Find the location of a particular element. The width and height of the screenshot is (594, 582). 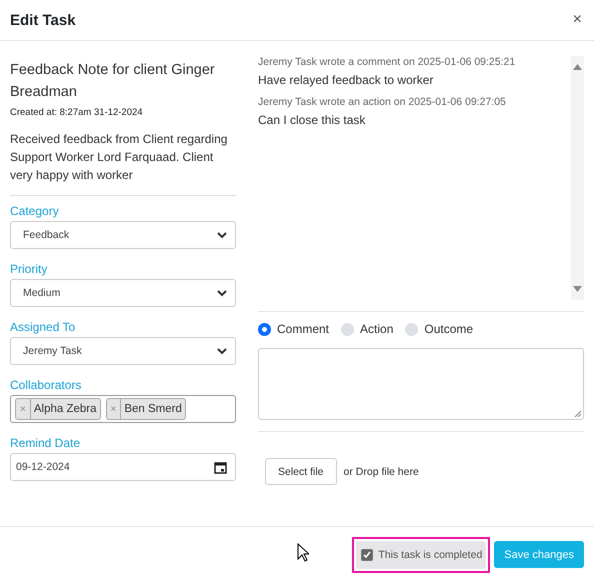

select-field: Feedback is located at coordinates (123, 235).